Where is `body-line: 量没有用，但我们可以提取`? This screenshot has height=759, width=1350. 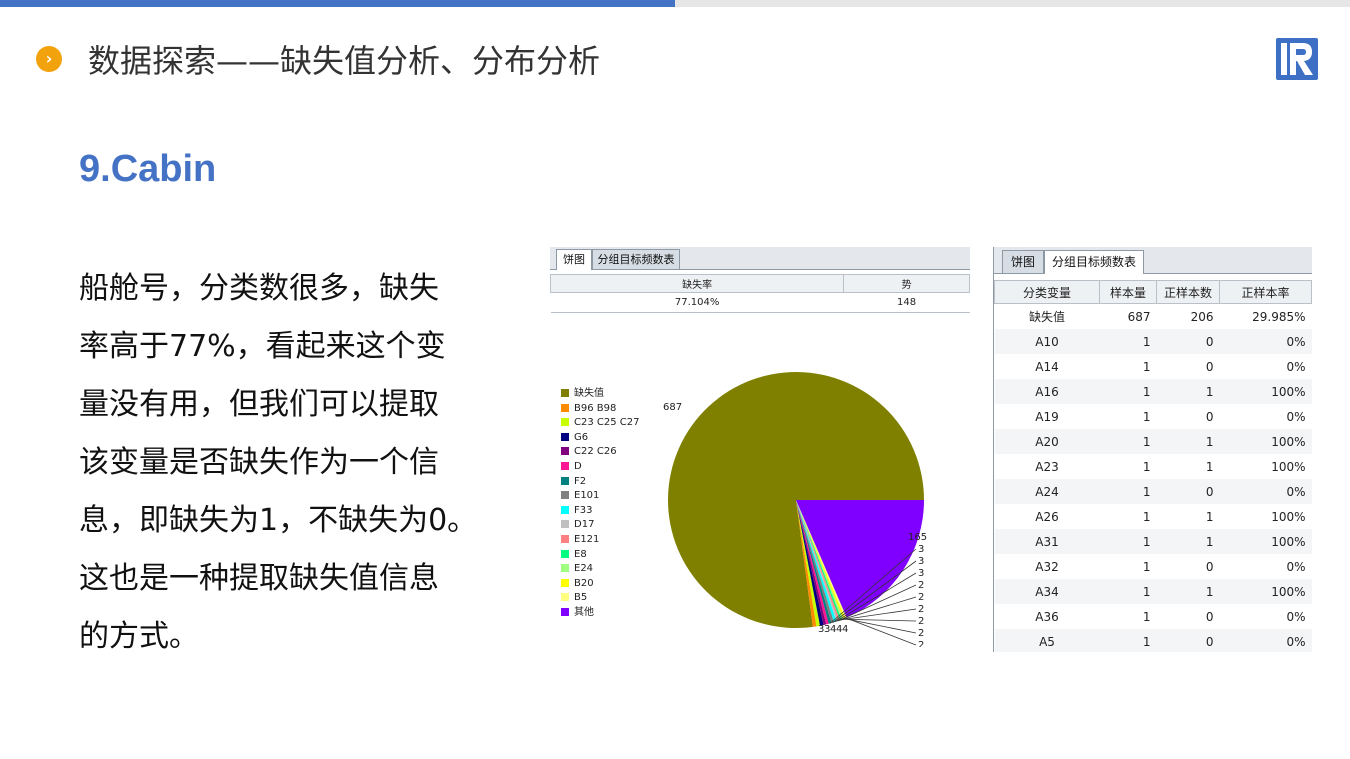 body-line: 量没有用，但我们可以提取 is located at coordinates (259, 404).